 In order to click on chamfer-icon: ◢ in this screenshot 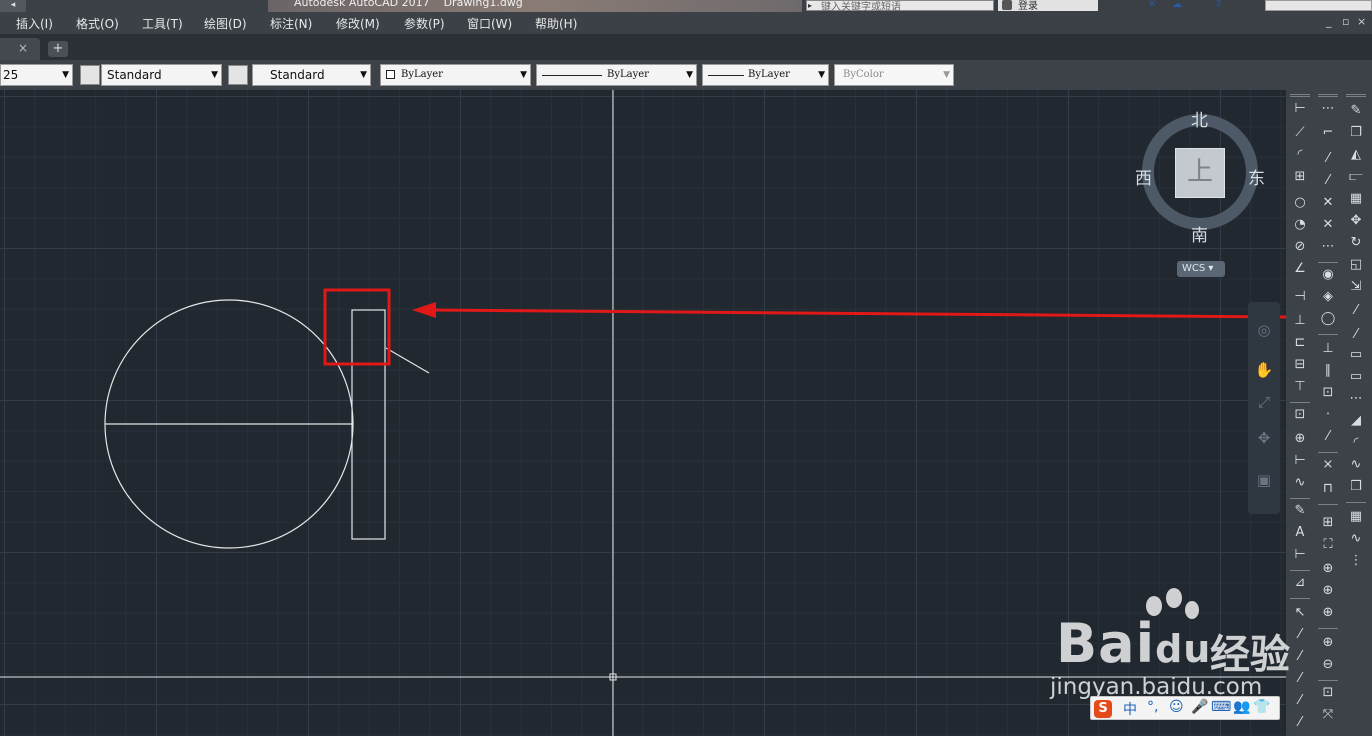, I will do `click(1356, 421)`.